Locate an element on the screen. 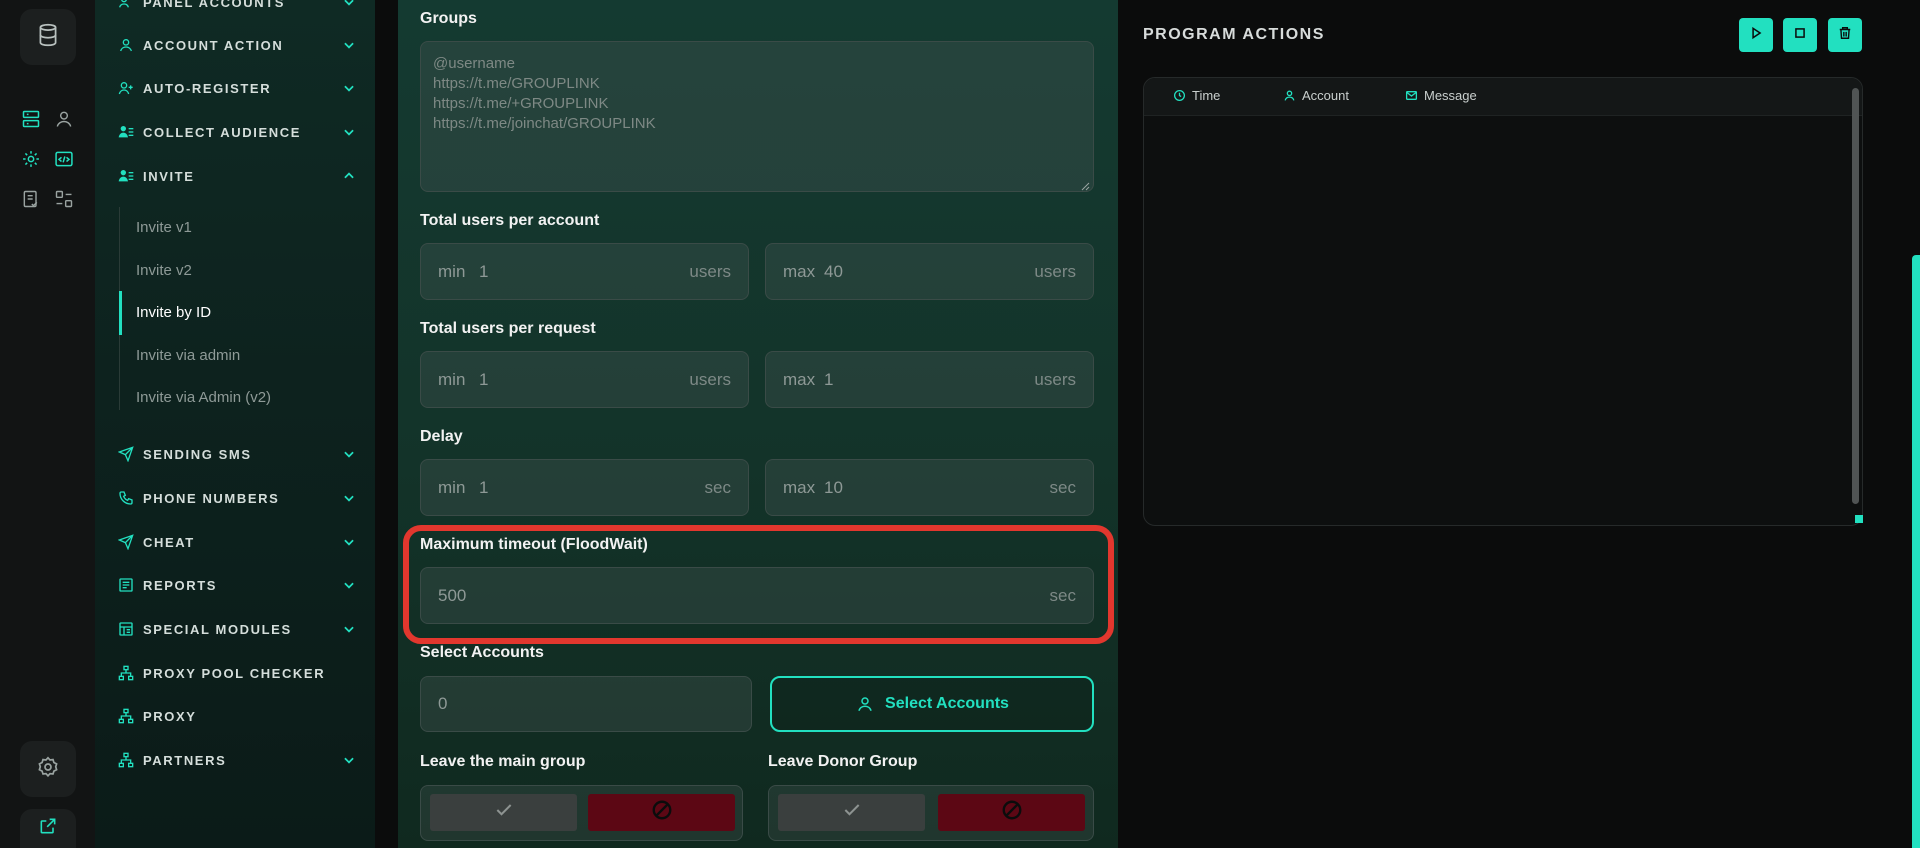  leave-donor-yes-button is located at coordinates (851, 812).